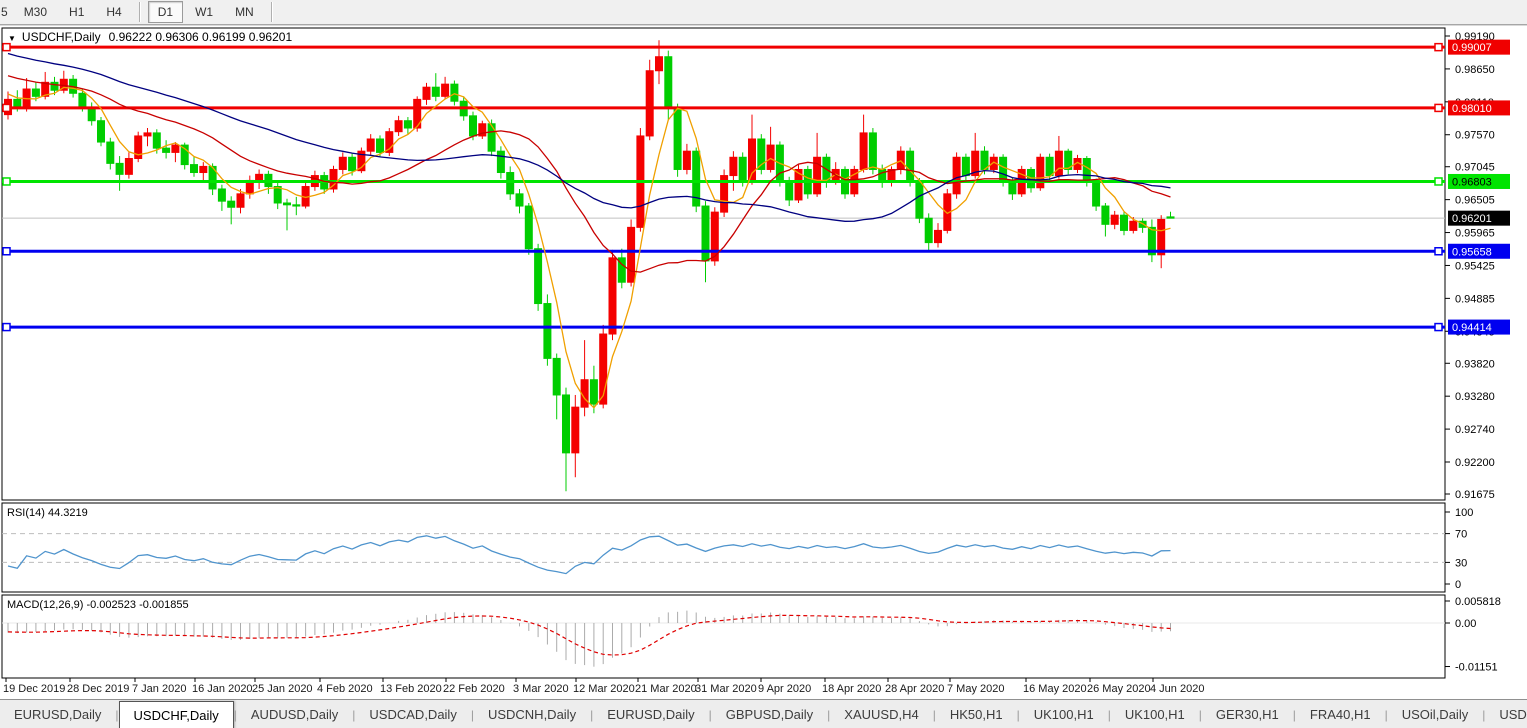 This screenshot has height=728, width=1527. I want to click on macd-axis-label: 0.00, so click(1465, 624).